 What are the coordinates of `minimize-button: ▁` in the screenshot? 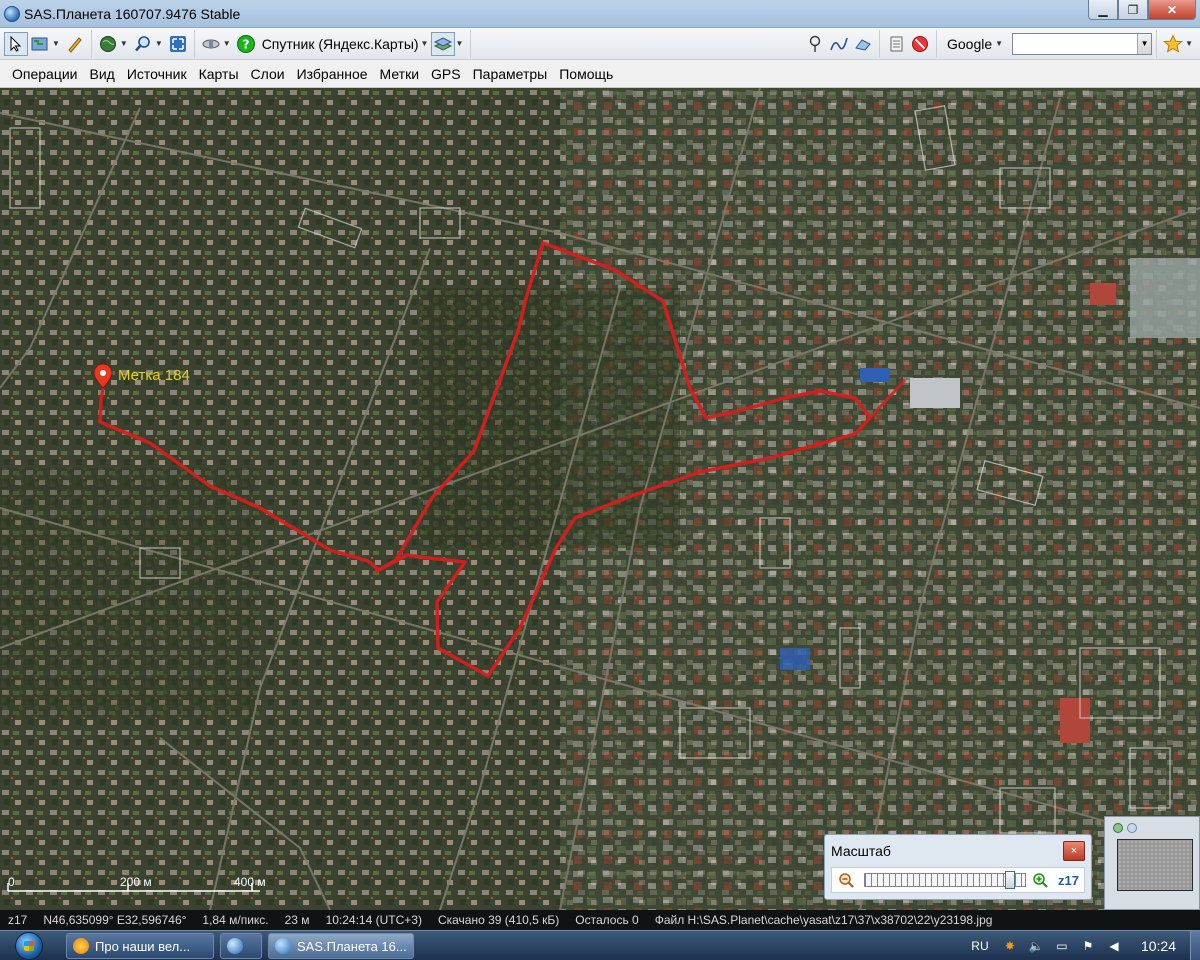 It's located at (1103, 10).